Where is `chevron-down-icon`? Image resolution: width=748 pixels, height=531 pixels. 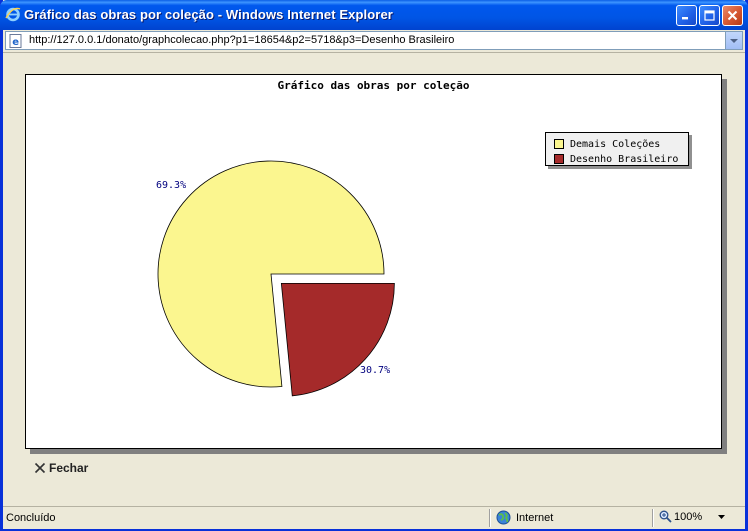
chevron-down-icon is located at coordinates (734, 40).